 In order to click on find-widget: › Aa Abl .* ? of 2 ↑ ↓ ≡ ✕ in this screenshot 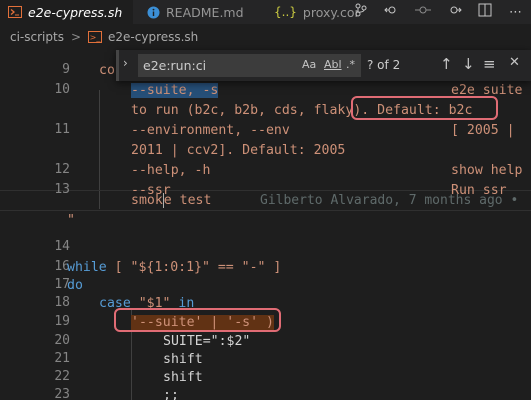, I will do `click(323, 65)`.